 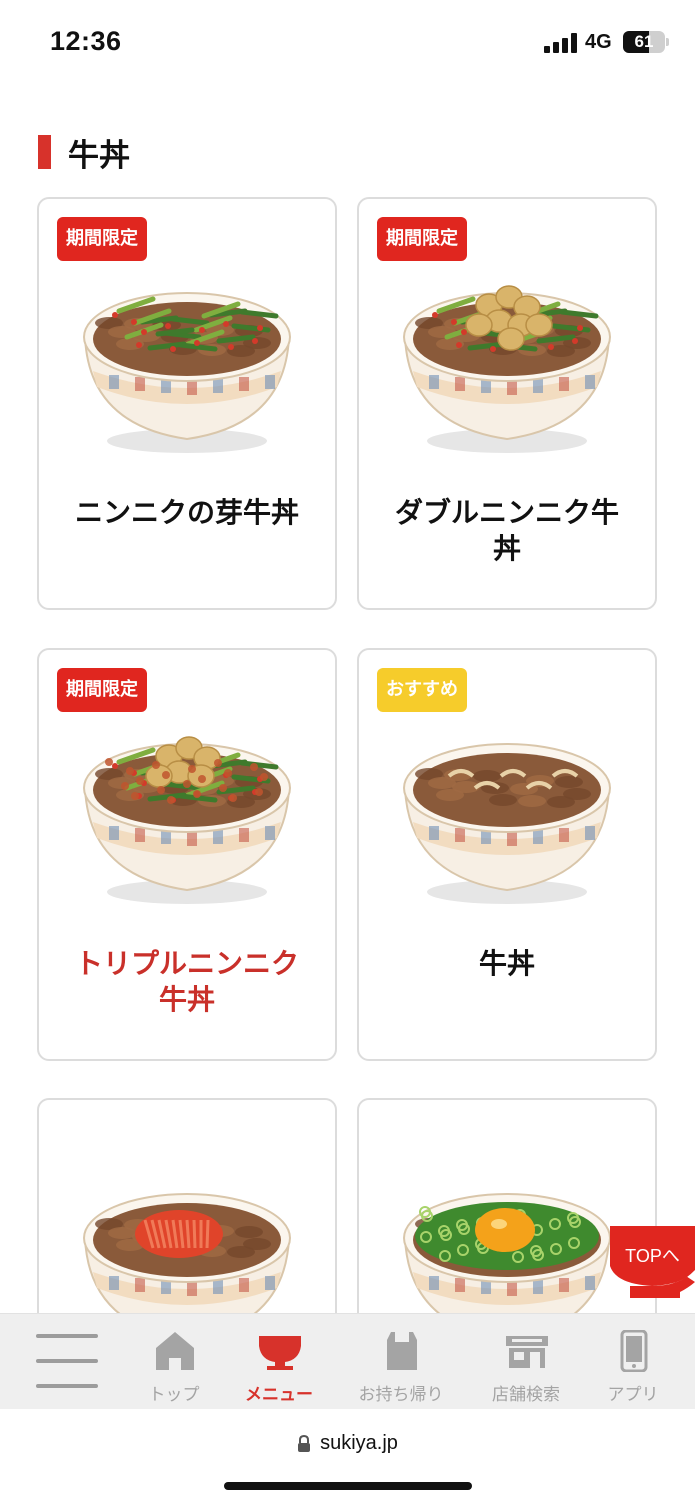 What do you see at coordinates (527, 1352) in the screenshot?
I see `store-icon` at bounding box center [527, 1352].